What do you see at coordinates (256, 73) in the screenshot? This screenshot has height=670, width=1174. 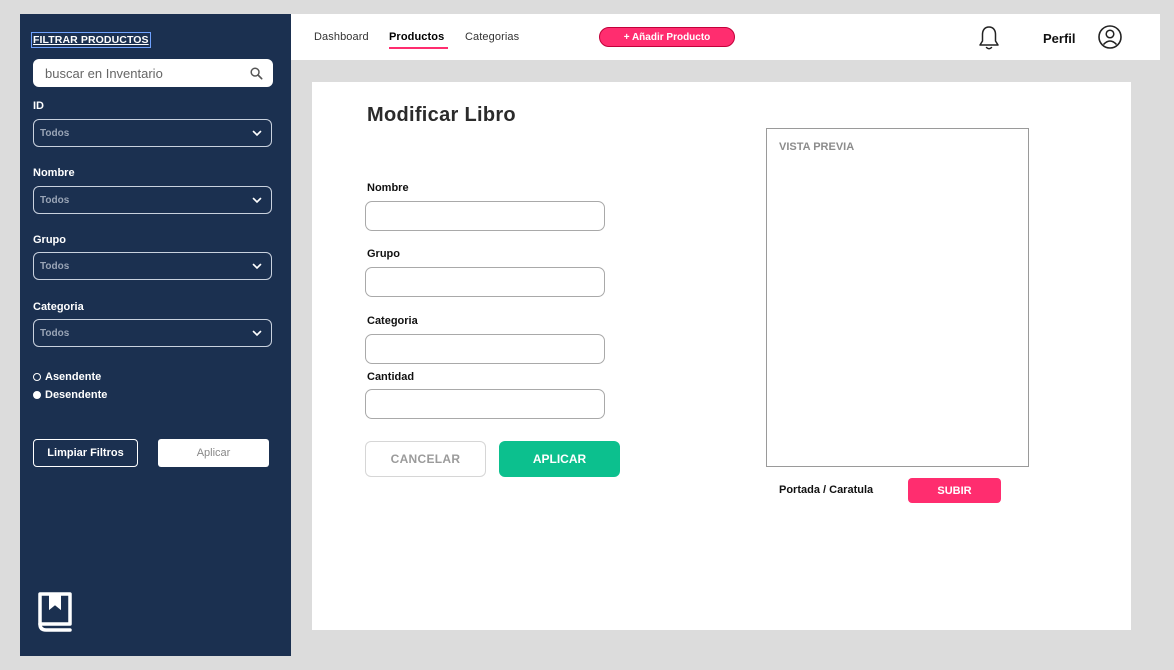 I see `search-icon` at bounding box center [256, 73].